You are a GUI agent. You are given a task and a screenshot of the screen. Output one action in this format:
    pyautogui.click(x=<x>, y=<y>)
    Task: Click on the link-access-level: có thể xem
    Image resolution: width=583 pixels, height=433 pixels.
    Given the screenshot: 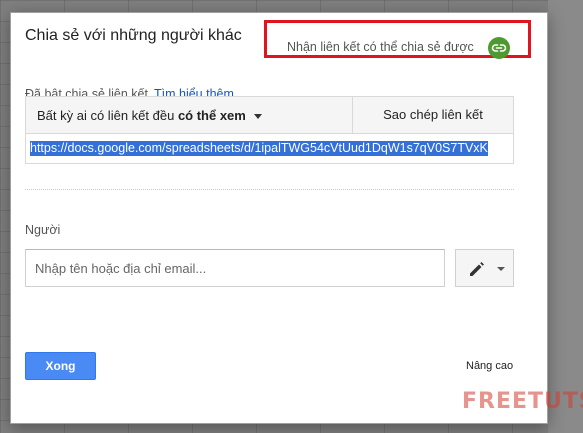 What is the action you would take?
    pyautogui.click(x=211, y=115)
    